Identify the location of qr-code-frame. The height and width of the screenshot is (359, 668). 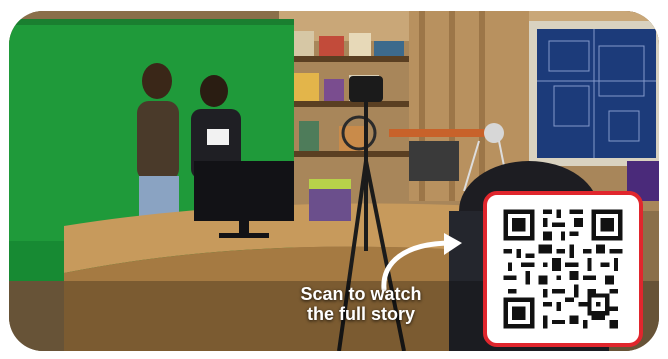
(563, 269).